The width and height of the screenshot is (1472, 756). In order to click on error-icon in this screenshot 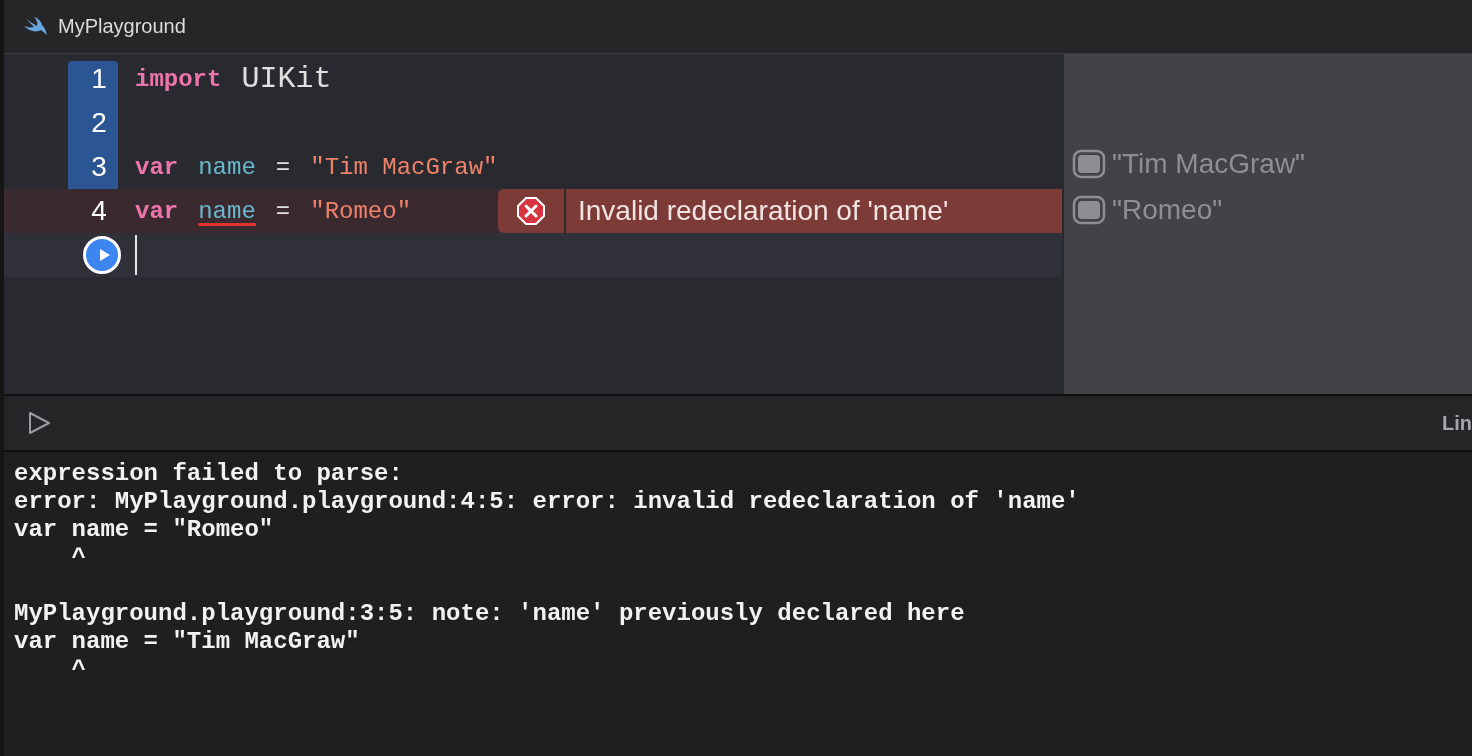, I will do `click(531, 211)`.